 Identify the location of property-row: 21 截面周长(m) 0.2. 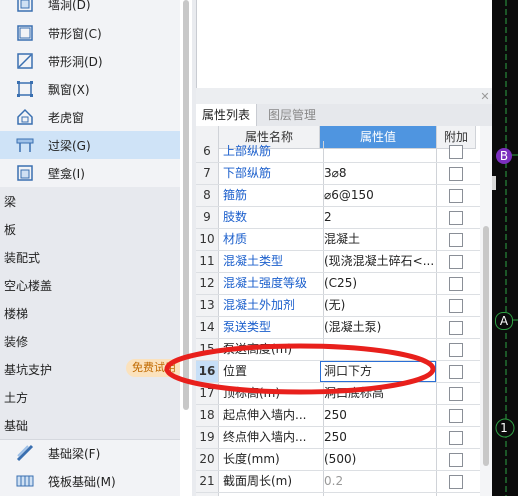
(338, 482).